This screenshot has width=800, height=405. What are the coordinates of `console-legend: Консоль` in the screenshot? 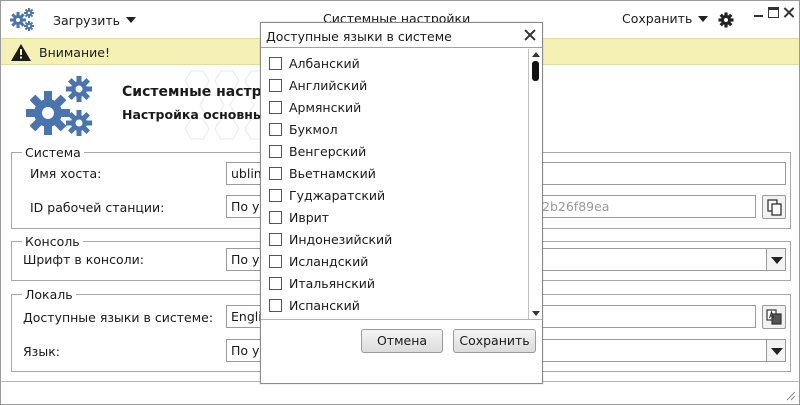 It's located at (52, 241).